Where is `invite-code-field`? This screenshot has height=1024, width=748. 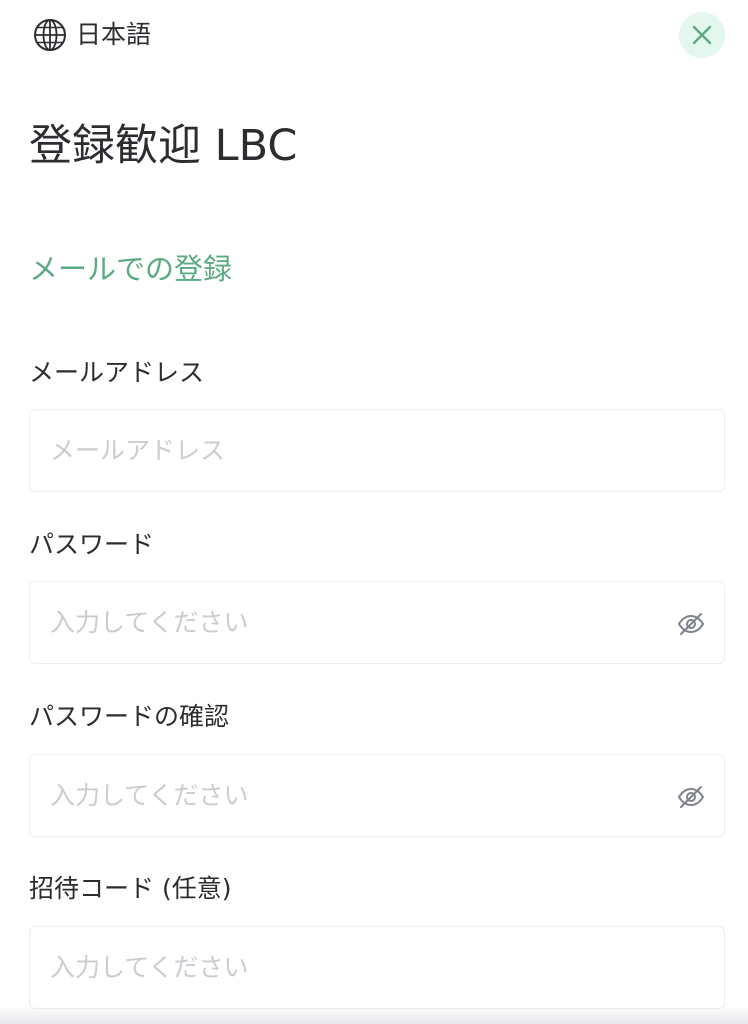
invite-code-field is located at coordinates (377, 967).